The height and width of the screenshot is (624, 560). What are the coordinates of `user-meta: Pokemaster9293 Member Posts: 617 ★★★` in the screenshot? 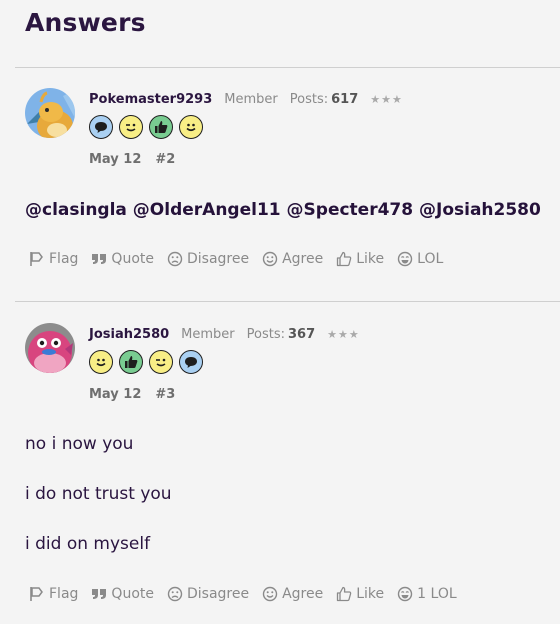 It's located at (246, 99).